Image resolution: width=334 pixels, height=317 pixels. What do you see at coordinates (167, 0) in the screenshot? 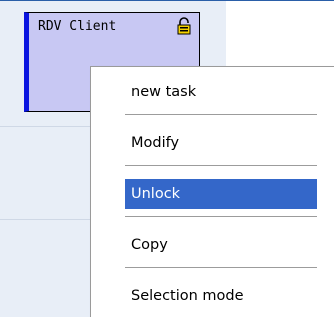
I see `calendar-top-border` at bounding box center [167, 0].